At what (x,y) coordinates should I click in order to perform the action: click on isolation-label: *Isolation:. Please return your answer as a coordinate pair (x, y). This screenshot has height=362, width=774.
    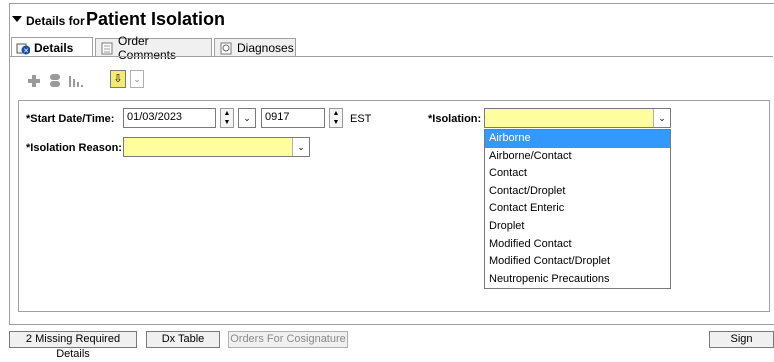
    Looking at the image, I should click on (455, 119).